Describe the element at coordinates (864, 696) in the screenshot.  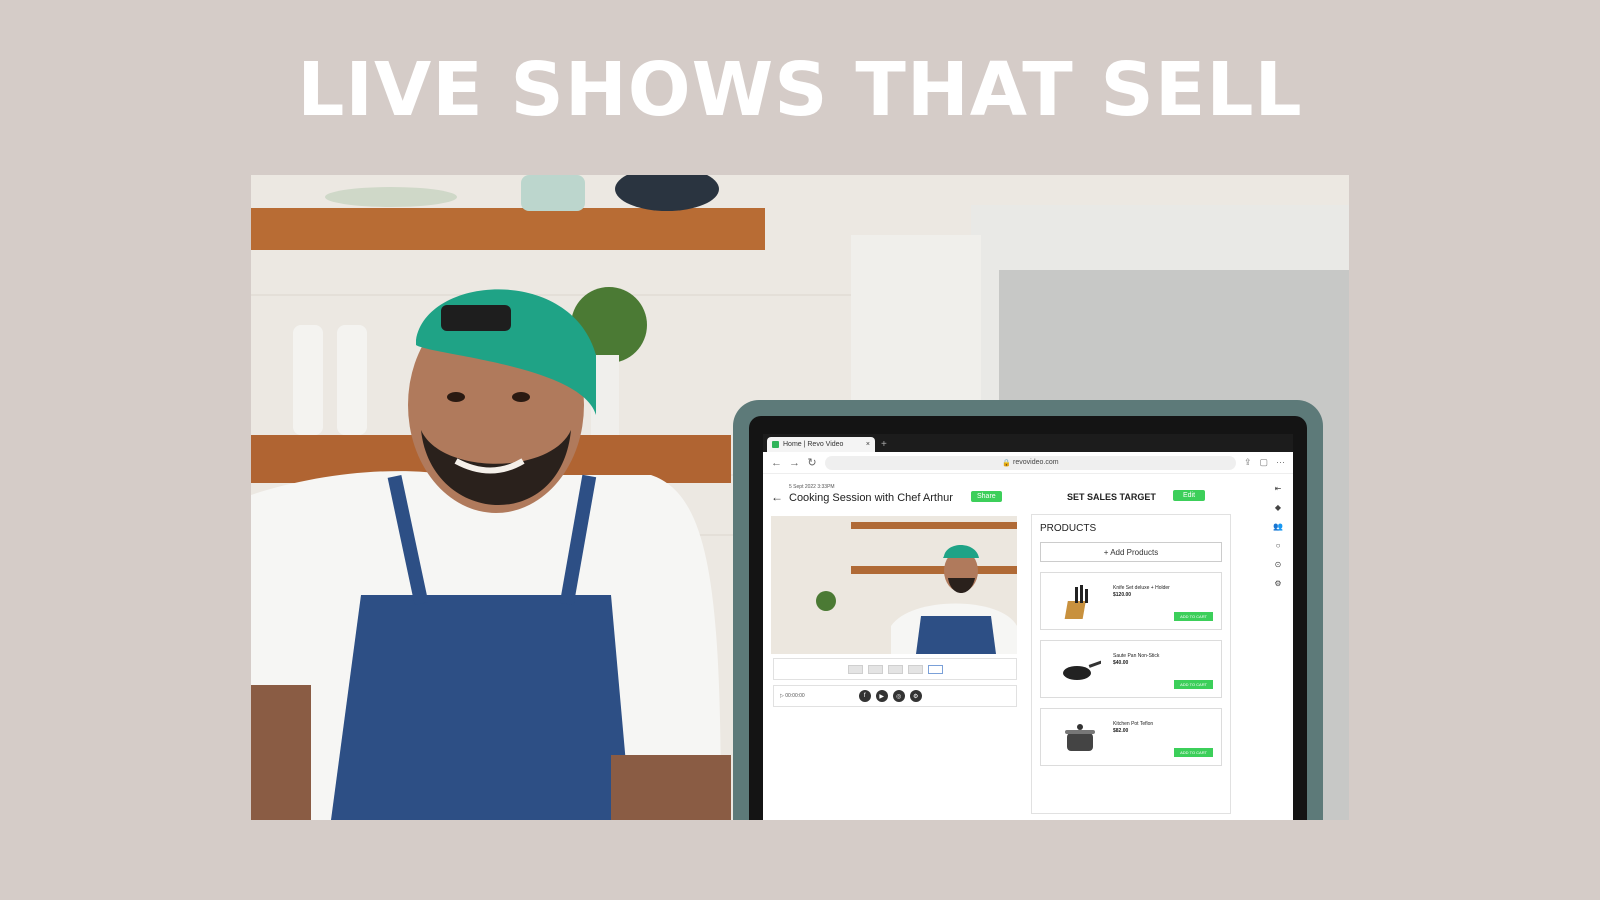
I see `facebook-icon: f` at that location.